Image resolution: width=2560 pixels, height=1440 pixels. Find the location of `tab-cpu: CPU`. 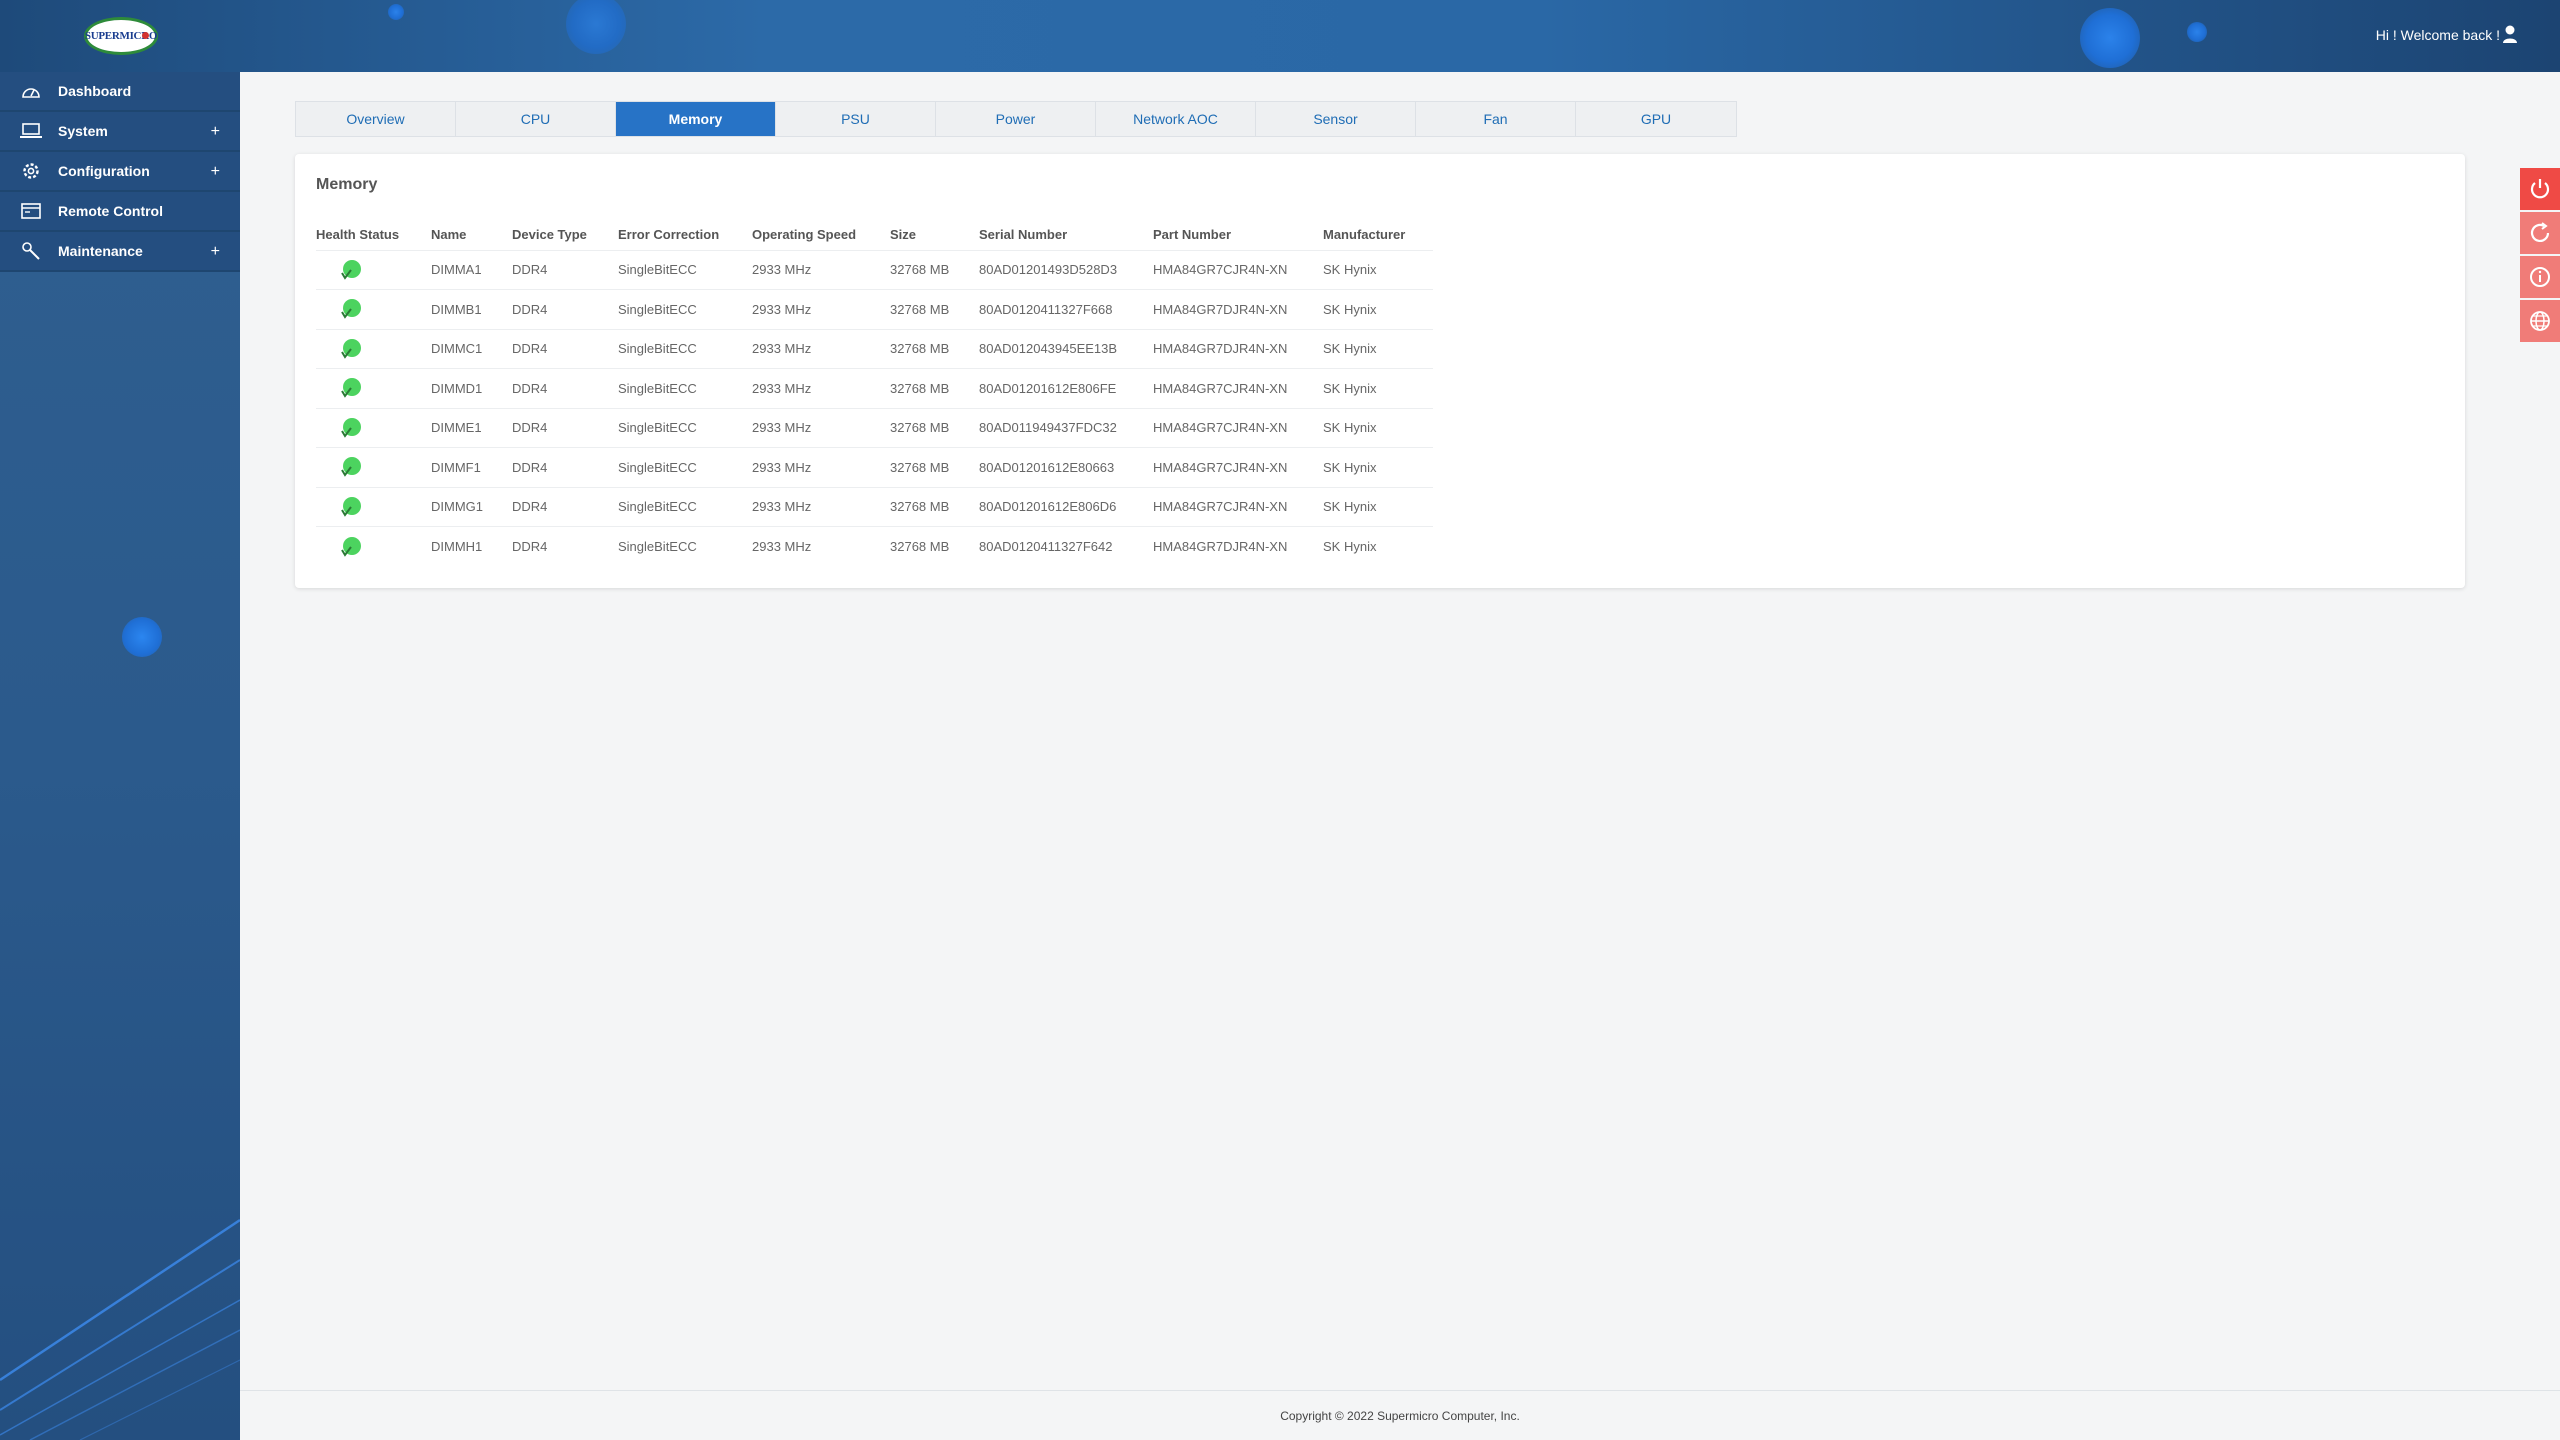

tab-cpu: CPU is located at coordinates (536, 119).